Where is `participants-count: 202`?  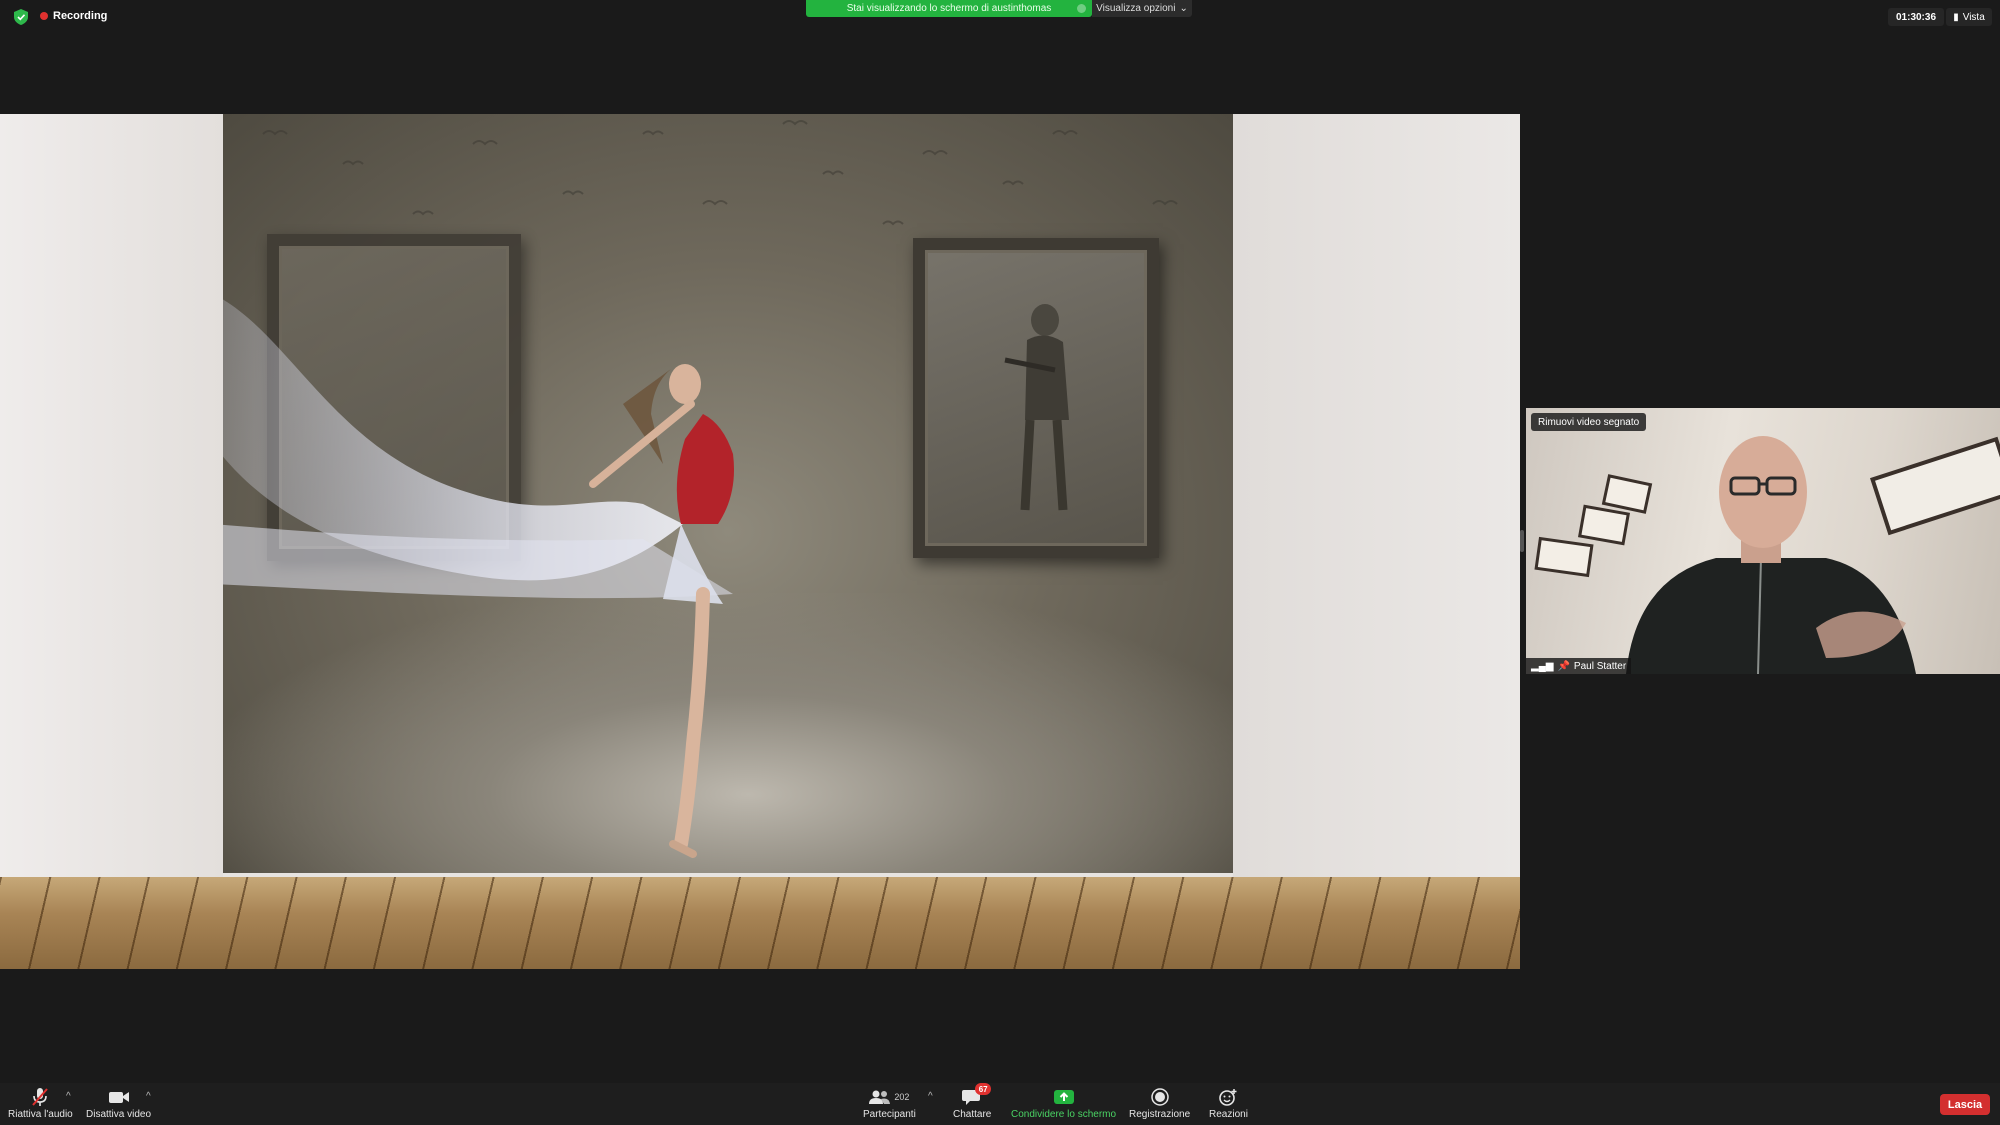 participants-count: 202 is located at coordinates (902, 1097).